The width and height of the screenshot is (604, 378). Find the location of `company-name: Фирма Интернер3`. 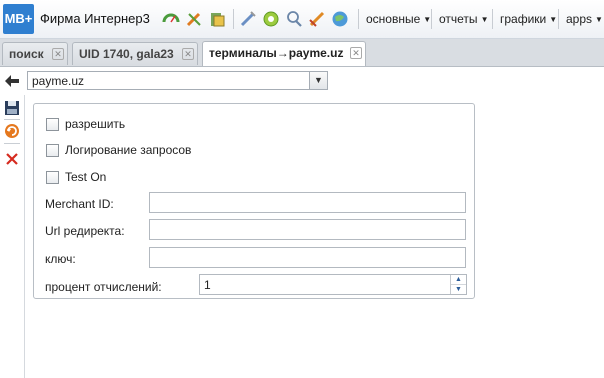

company-name: Фирма Интернер3 is located at coordinates (95, 18).